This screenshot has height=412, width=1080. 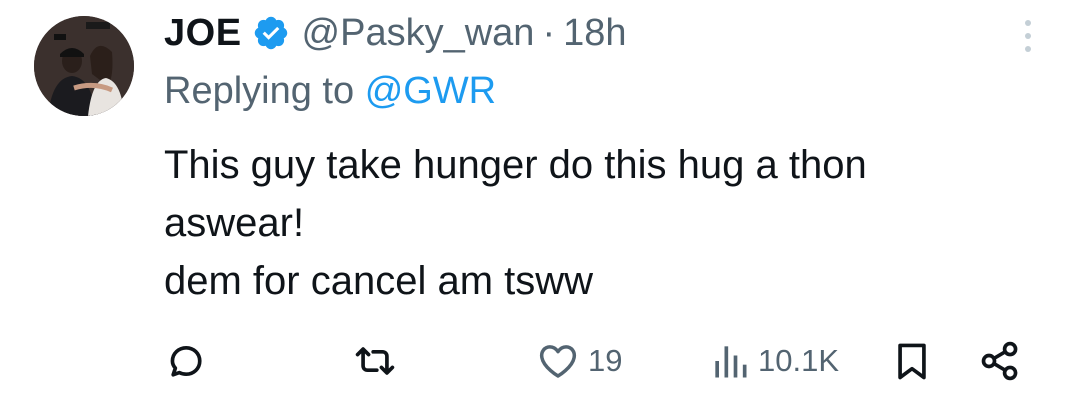 I want to click on reply-button, so click(x=190, y=361).